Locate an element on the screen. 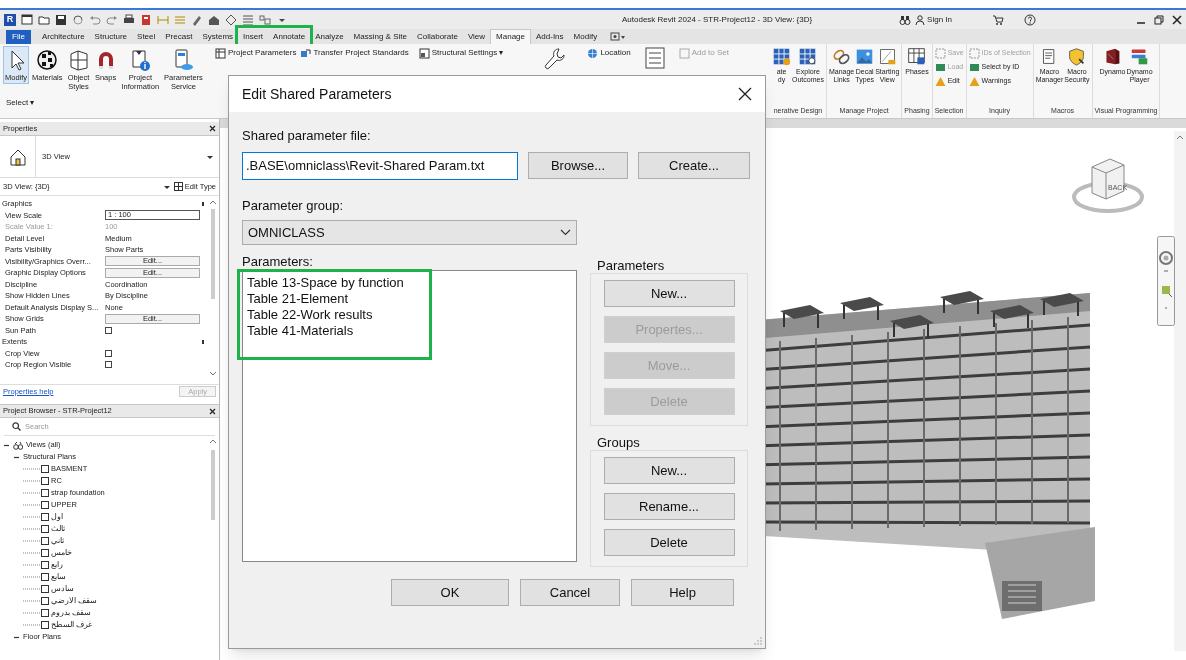 The width and height of the screenshot is (1186, 660). redo-icon is located at coordinates (112, 19).